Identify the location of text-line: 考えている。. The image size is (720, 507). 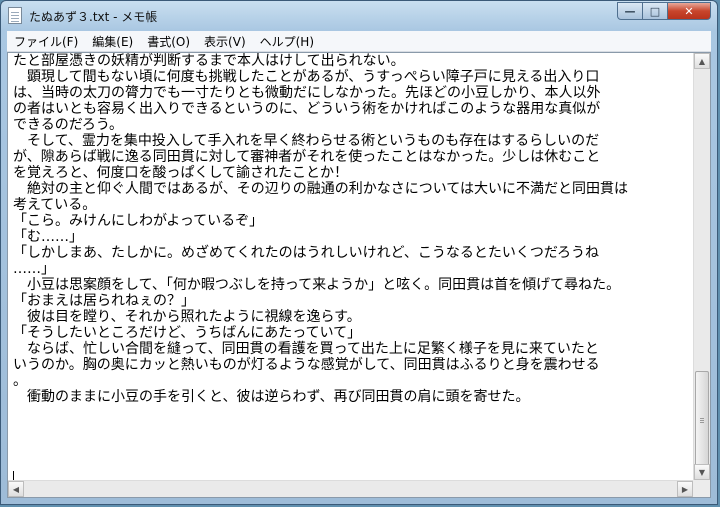
(353, 205).